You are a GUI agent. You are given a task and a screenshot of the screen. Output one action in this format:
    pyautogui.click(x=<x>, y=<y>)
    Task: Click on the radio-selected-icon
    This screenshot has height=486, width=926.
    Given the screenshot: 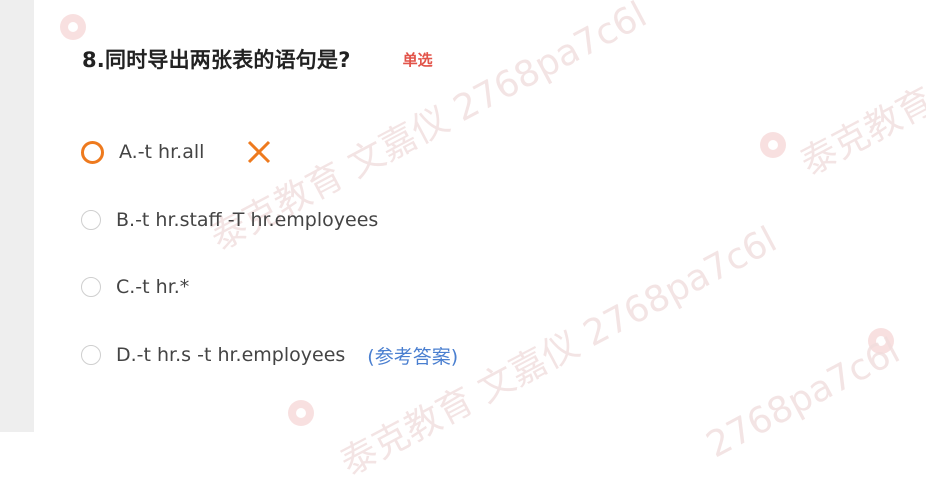 What is the action you would take?
    pyautogui.click(x=92, y=152)
    